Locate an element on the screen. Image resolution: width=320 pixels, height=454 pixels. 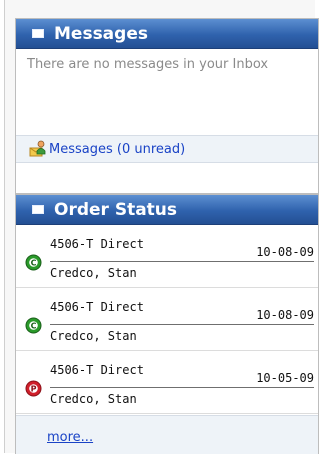
messages-unread-link: Messages (0 unread) is located at coordinates (117, 149).